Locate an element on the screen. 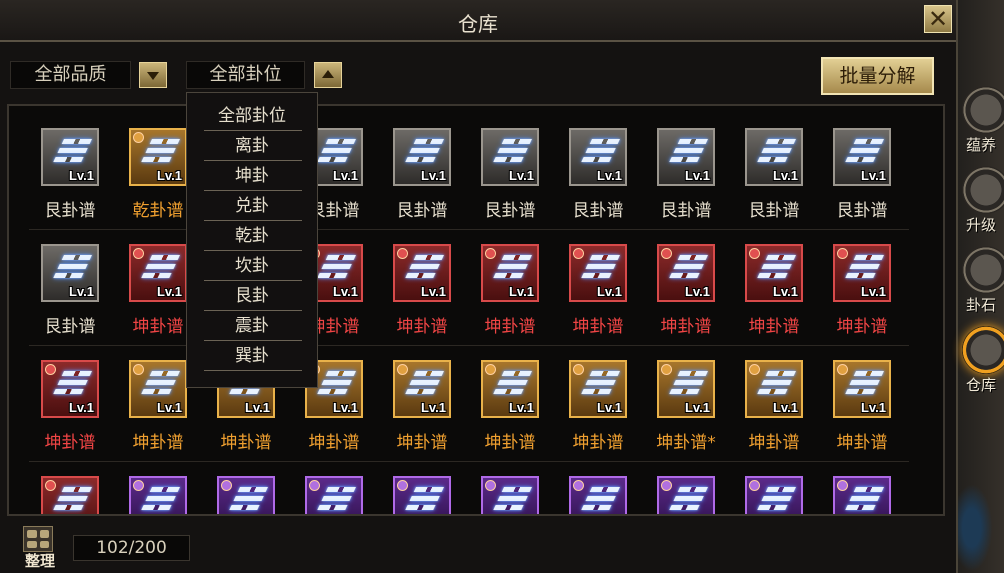 The image size is (1004, 573). side-tab-warehouse: 仓库 is located at coordinates (981, 365).